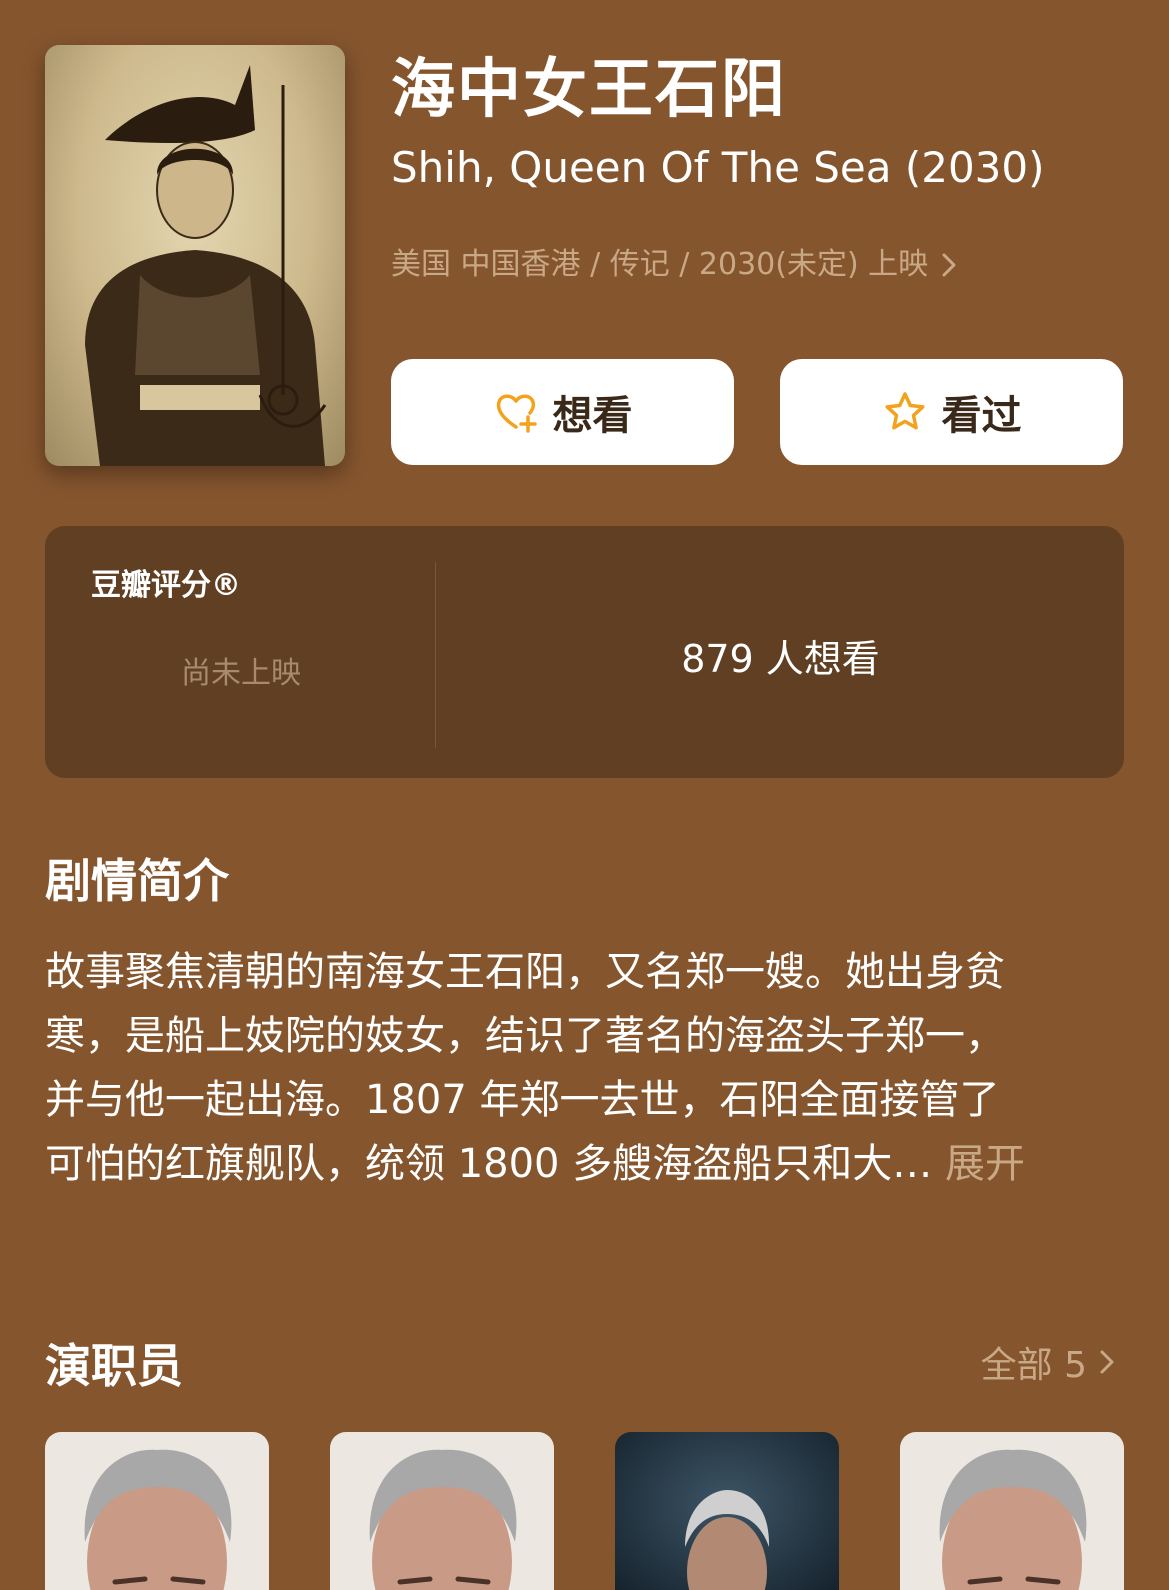  I want to click on douban-rating-brand: 豆瓣评分®, so click(166, 585).